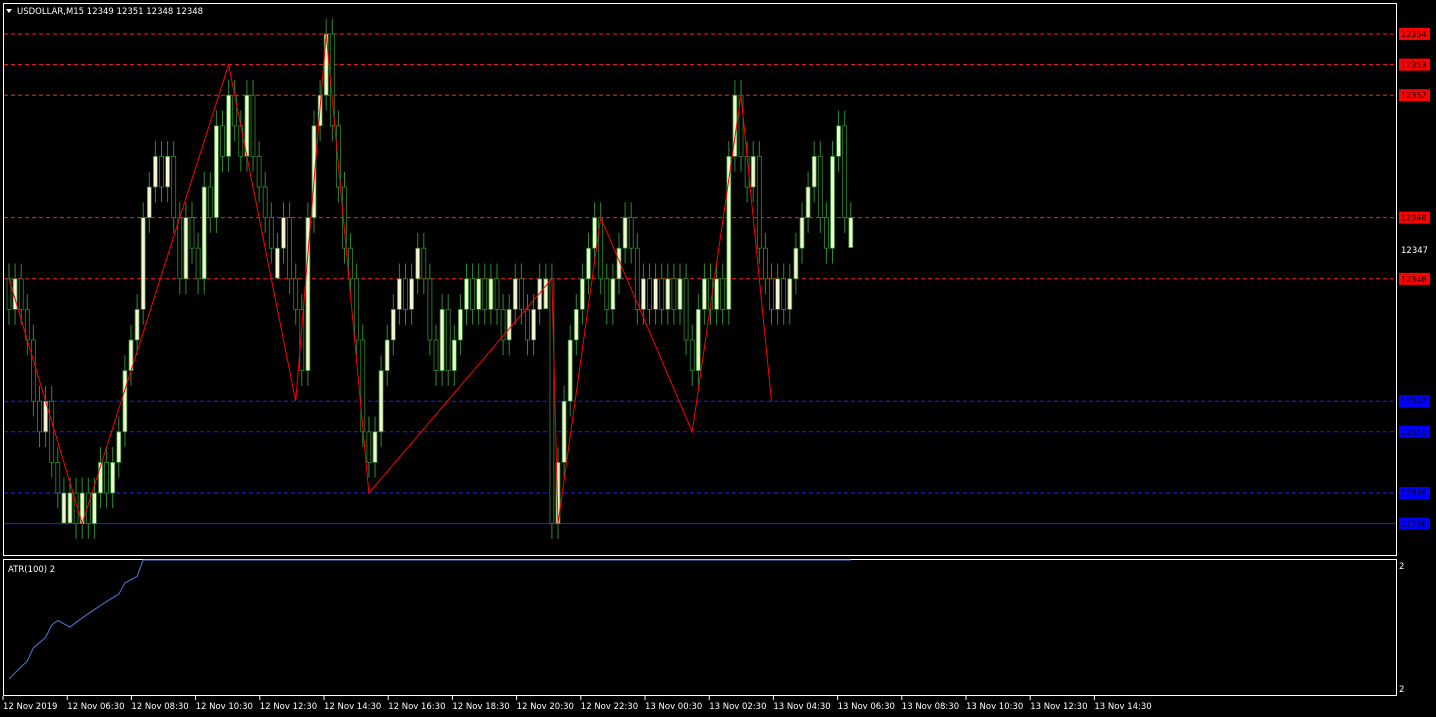 This screenshot has width=1436, height=717. I want to click on current-price-label: 12347, so click(1414, 251).